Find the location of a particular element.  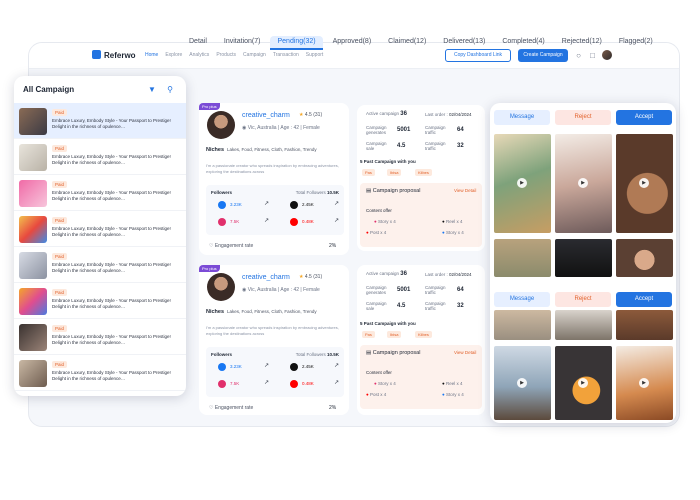

nav-campaign: Campaign is located at coordinates (254, 55).